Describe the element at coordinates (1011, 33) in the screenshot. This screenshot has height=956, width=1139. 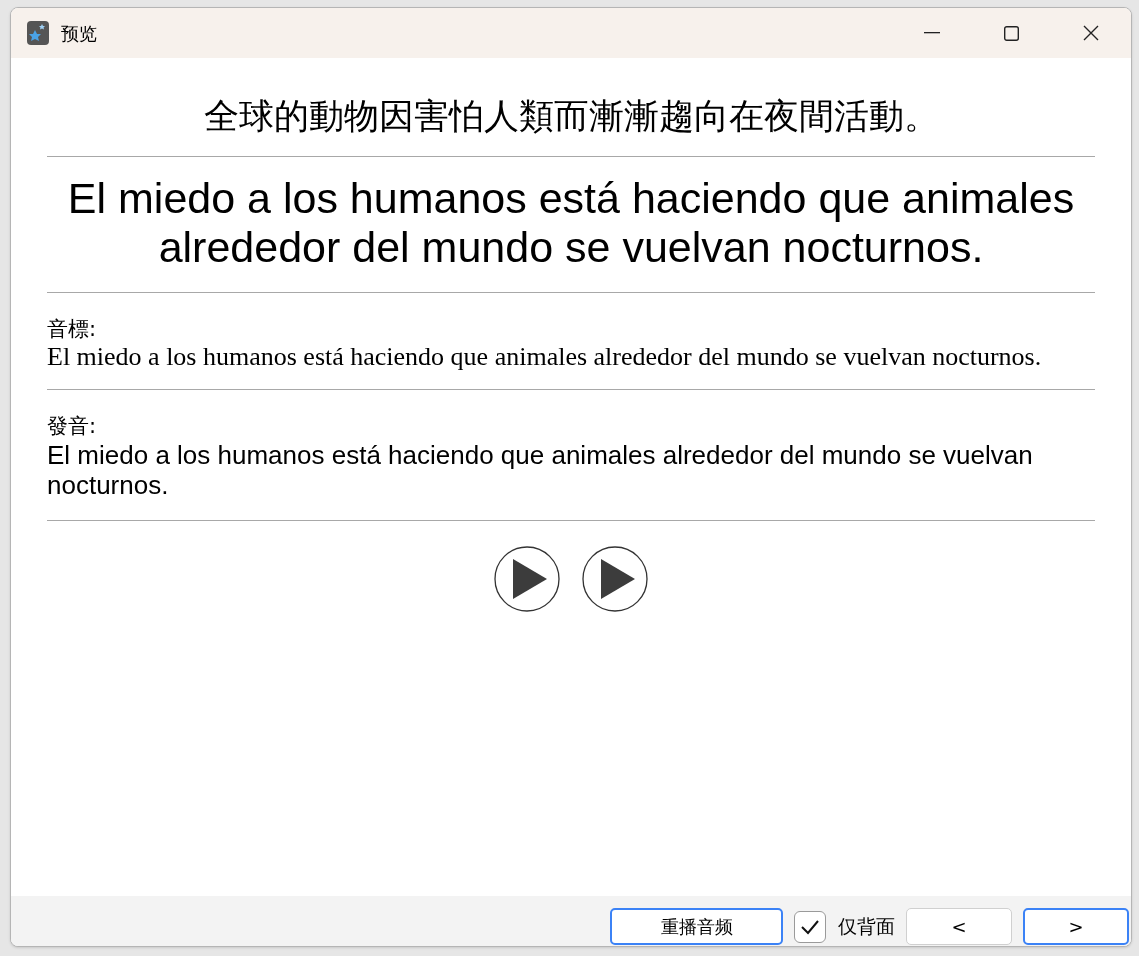
I see `maximize-icon` at that location.